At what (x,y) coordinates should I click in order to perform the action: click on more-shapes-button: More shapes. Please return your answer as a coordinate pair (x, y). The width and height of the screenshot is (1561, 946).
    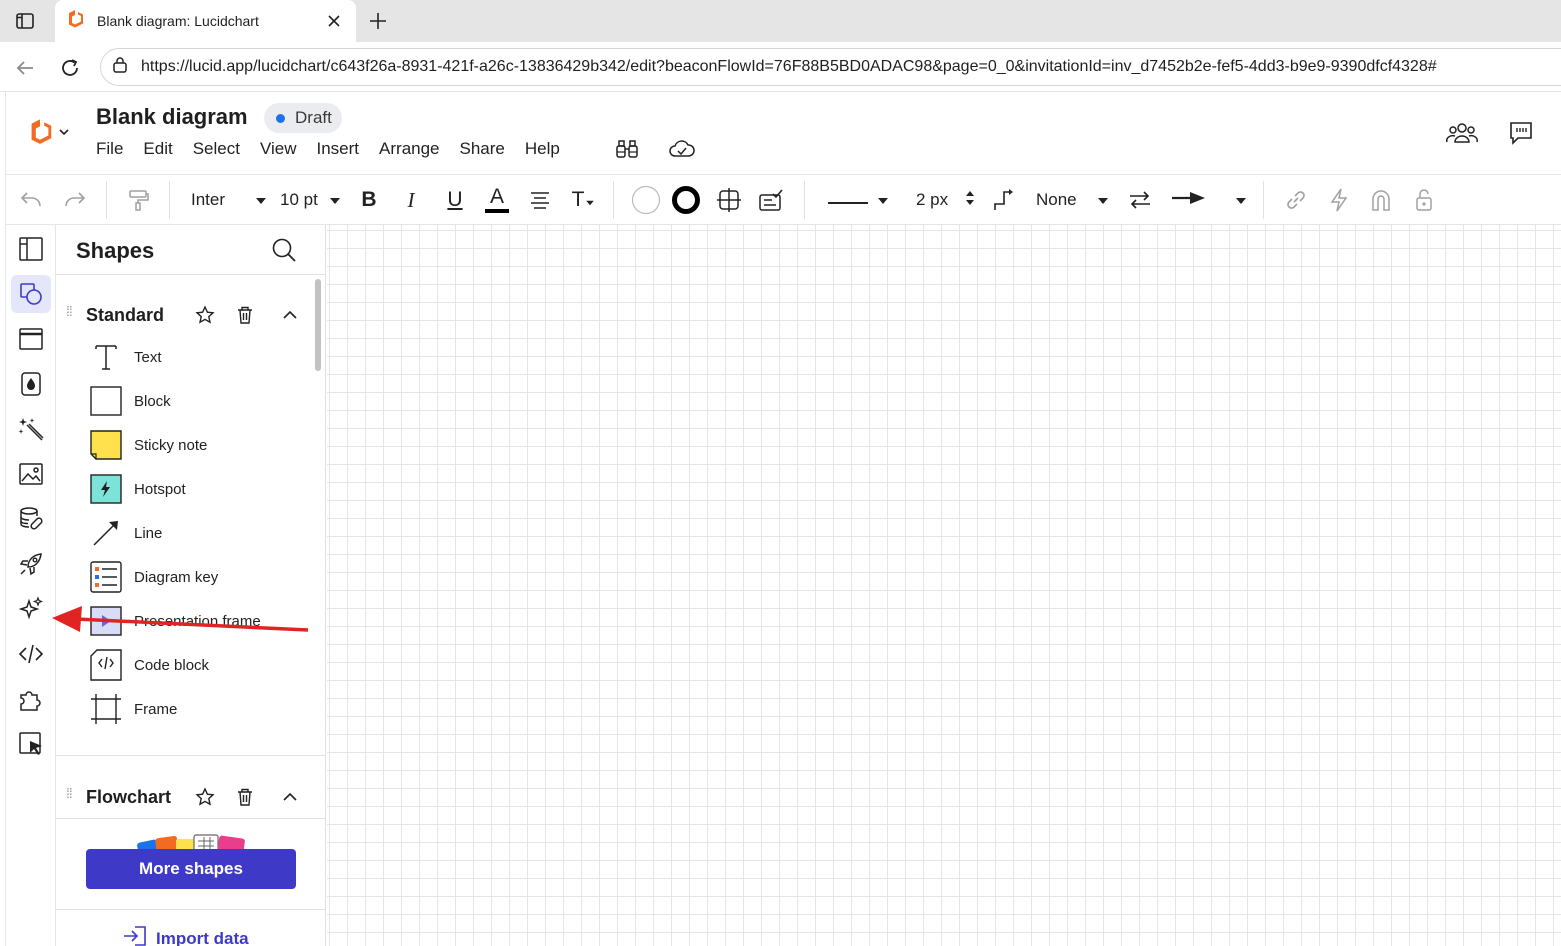
    Looking at the image, I should click on (191, 869).